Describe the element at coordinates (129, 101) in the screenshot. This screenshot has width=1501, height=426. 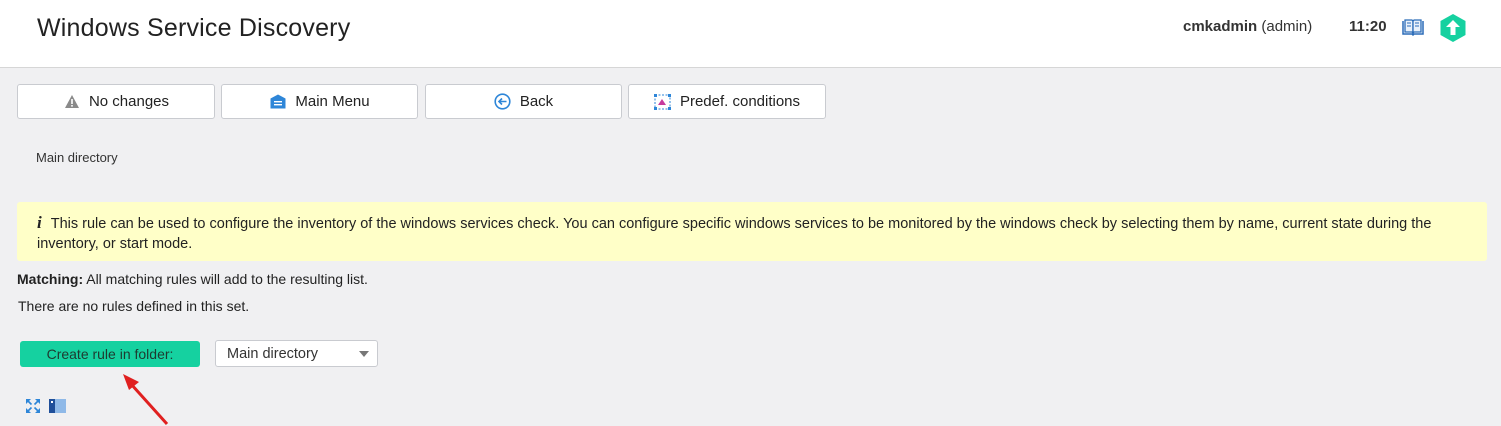
I see `no-changes-label: No changes` at that location.